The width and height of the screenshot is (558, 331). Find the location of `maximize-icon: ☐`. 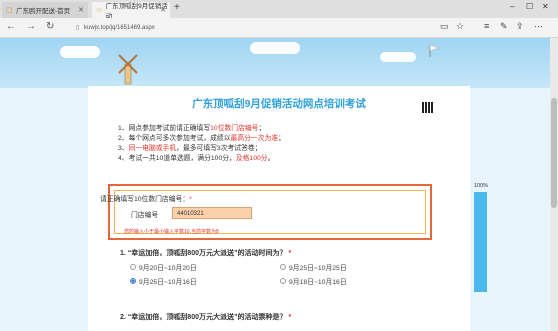

maximize-icon: ☐ is located at coordinates (529, 6).